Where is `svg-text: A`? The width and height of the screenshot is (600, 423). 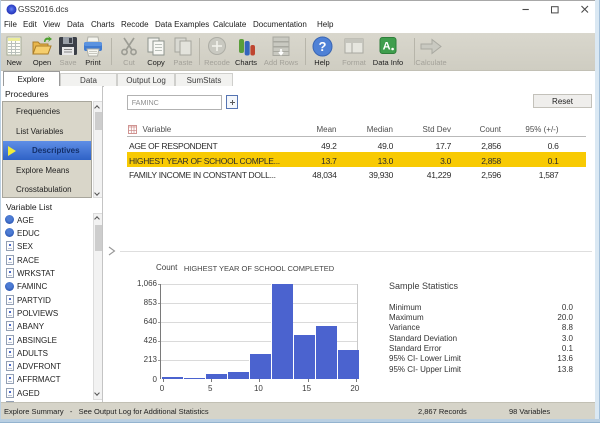
svg-text: A is located at coordinates (387, 47).